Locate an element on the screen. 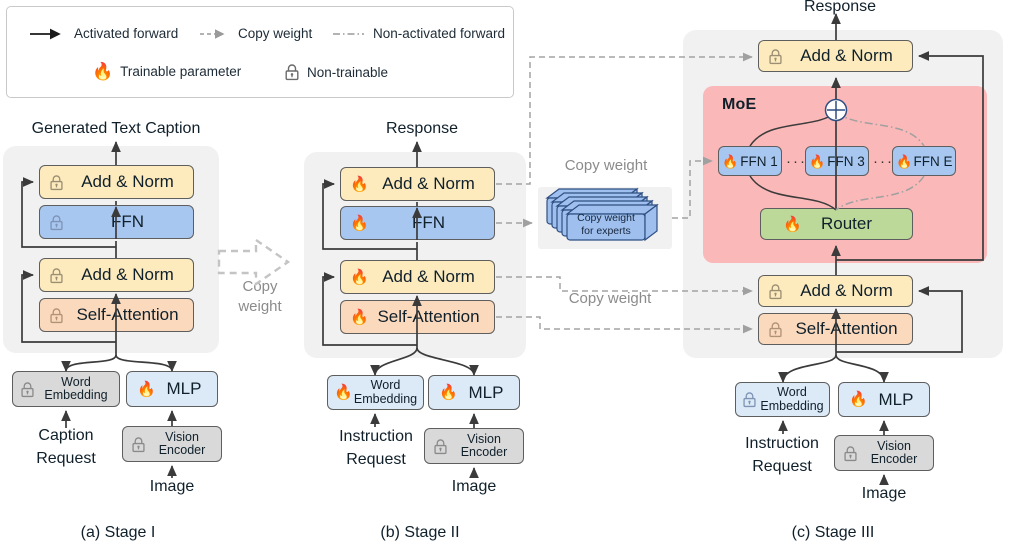 The width and height of the screenshot is (1013, 549). legend-item-trainable-parameter: 🔥 Trainable parameter is located at coordinates (166, 71).